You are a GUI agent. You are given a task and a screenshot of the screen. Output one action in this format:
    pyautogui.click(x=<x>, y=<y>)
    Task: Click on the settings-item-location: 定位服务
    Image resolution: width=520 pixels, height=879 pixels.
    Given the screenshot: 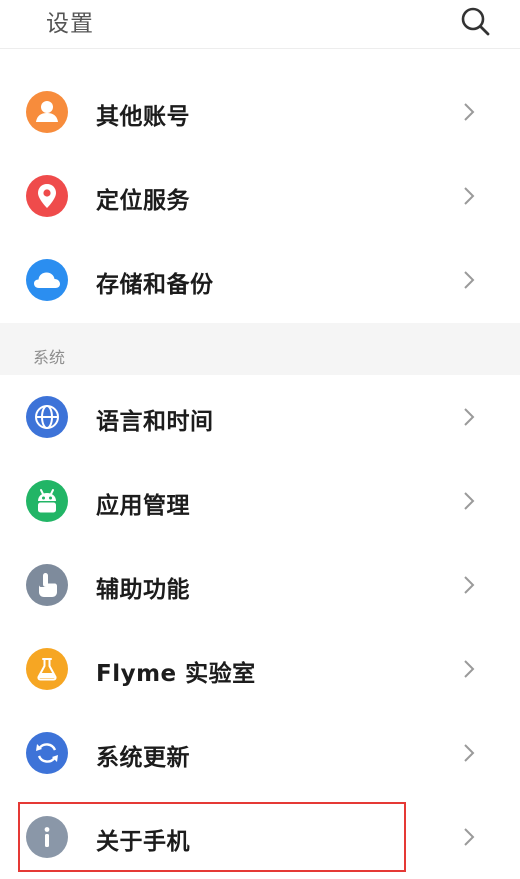 What is the action you would take?
    pyautogui.click(x=260, y=196)
    